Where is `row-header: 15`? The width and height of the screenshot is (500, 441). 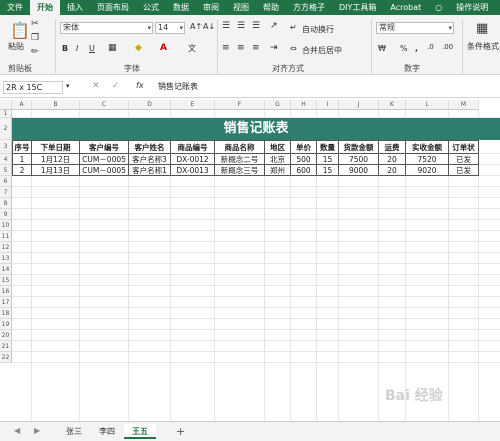
row-header: 15 is located at coordinates (6, 280).